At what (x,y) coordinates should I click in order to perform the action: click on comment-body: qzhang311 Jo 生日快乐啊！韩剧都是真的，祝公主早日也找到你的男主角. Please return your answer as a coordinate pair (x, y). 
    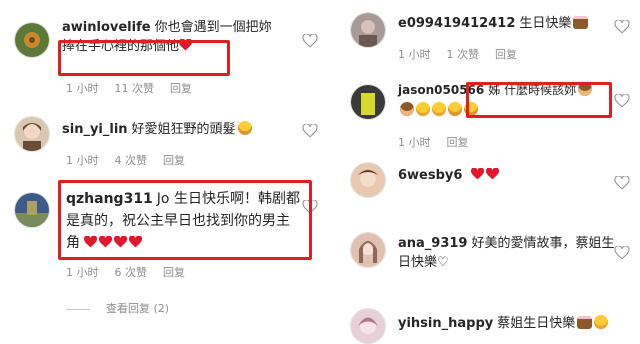
    Looking at the image, I should click on (183, 221).